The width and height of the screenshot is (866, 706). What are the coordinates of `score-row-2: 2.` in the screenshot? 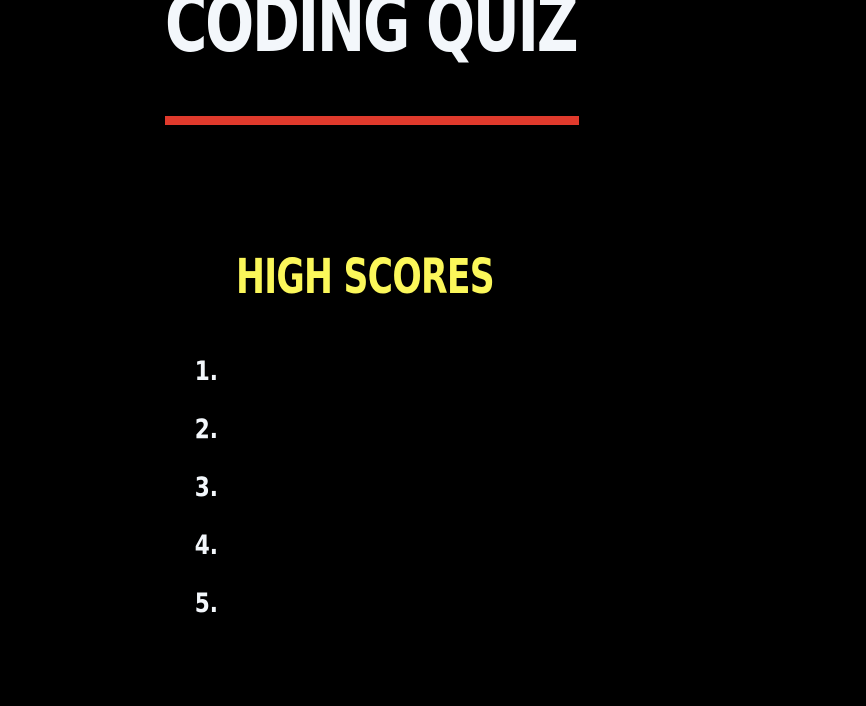 It's located at (370, 430).